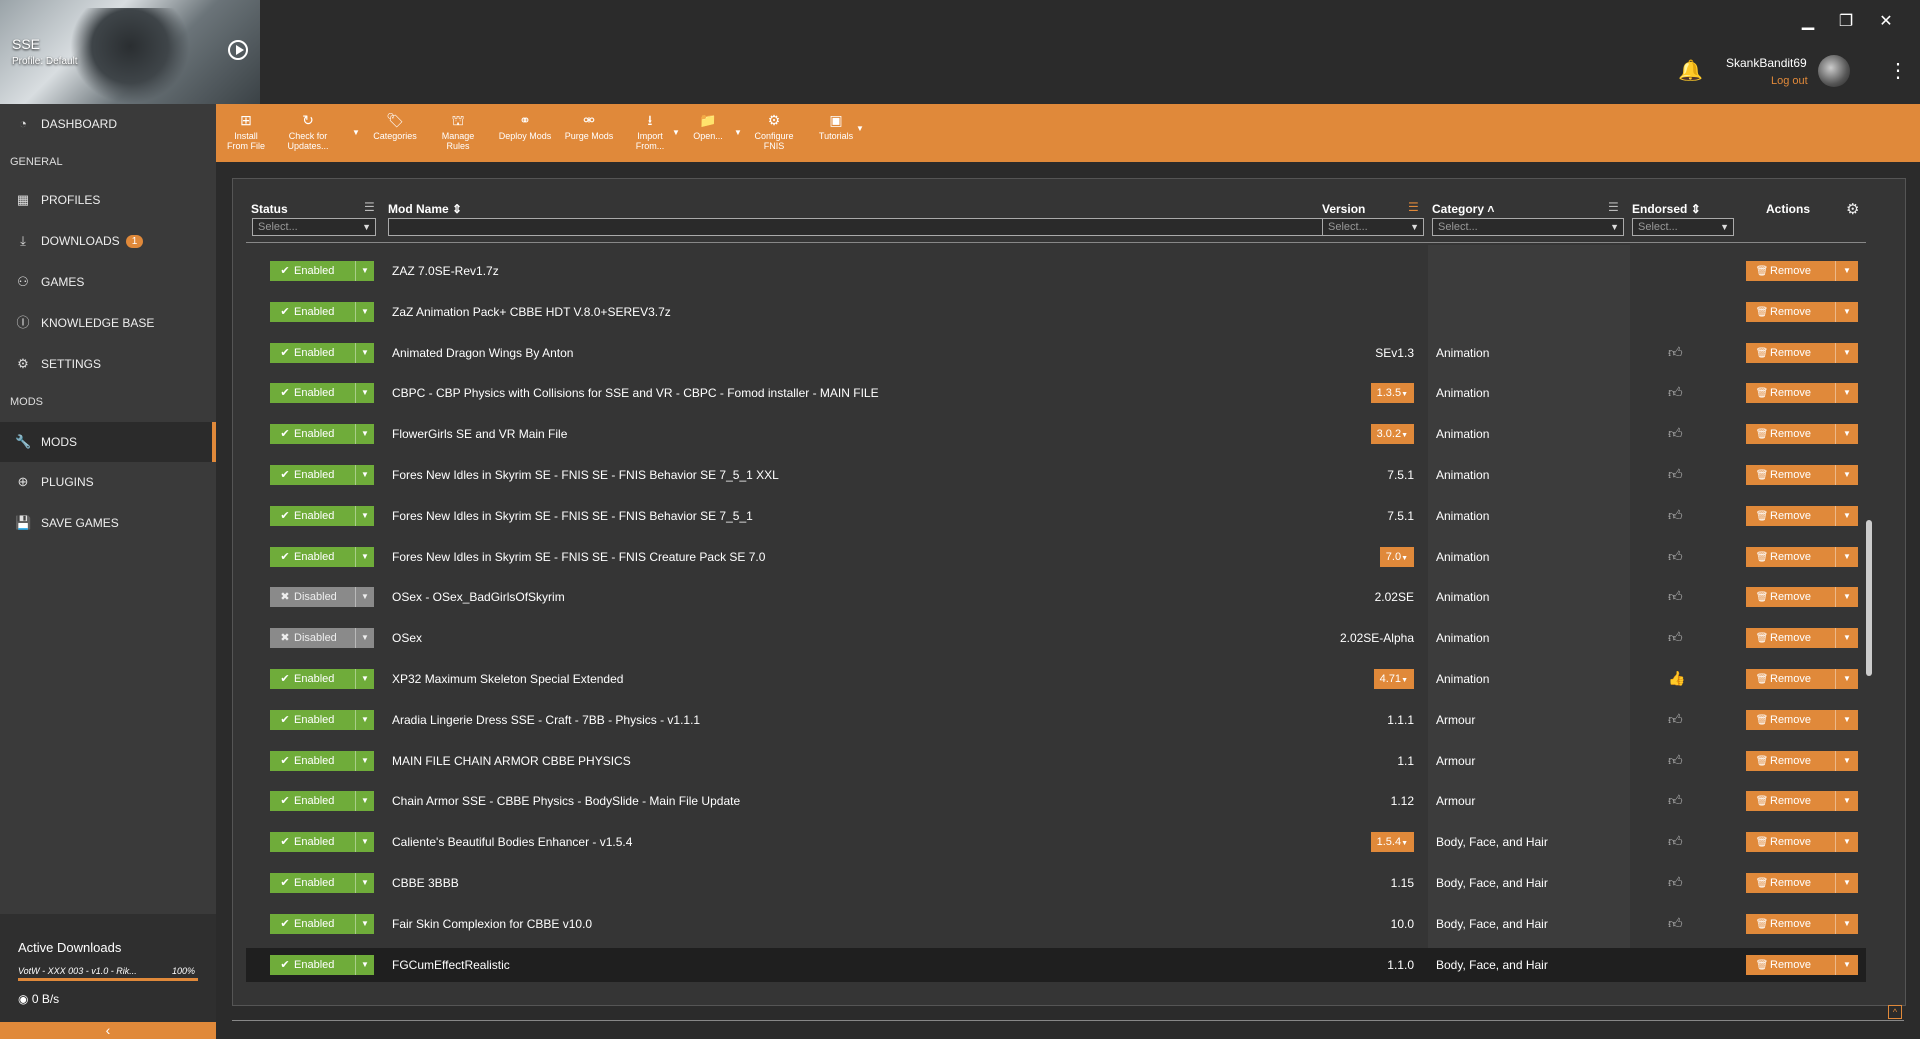 The width and height of the screenshot is (1920, 1039). I want to click on header-endorsed: Endorsed ⇕, so click(1666, 209).